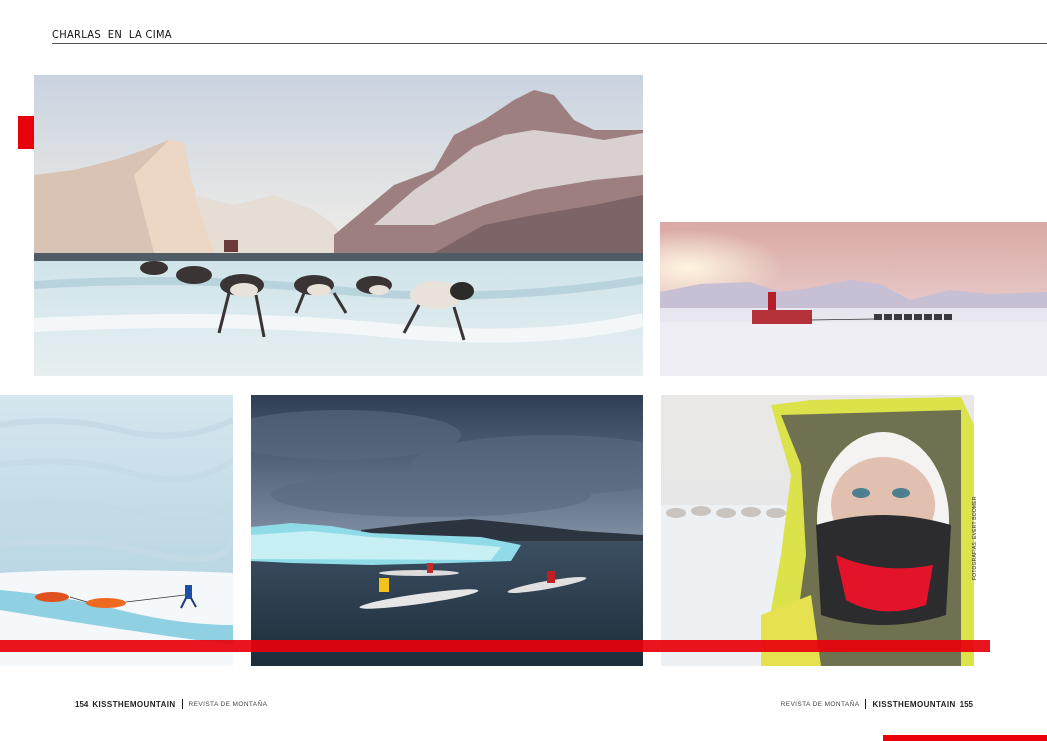 The width and height of the screenshot is (1047, 741). I want to click on footer-left: 154 KISSTHEMOUNTAIN REVISTA DE MONTAÑA, so click(171, 704).